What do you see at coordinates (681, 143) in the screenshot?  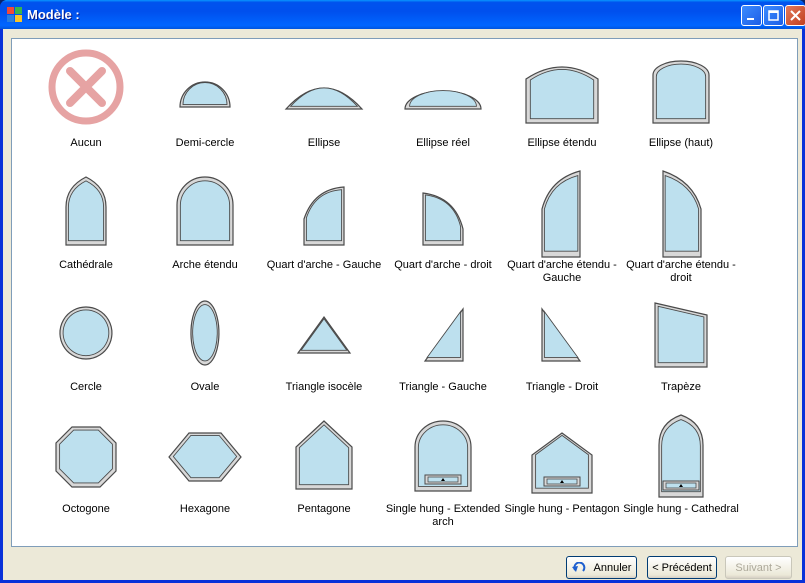 I see `shape-label: Ellipse (haut)` at bounding box center [681, 143].